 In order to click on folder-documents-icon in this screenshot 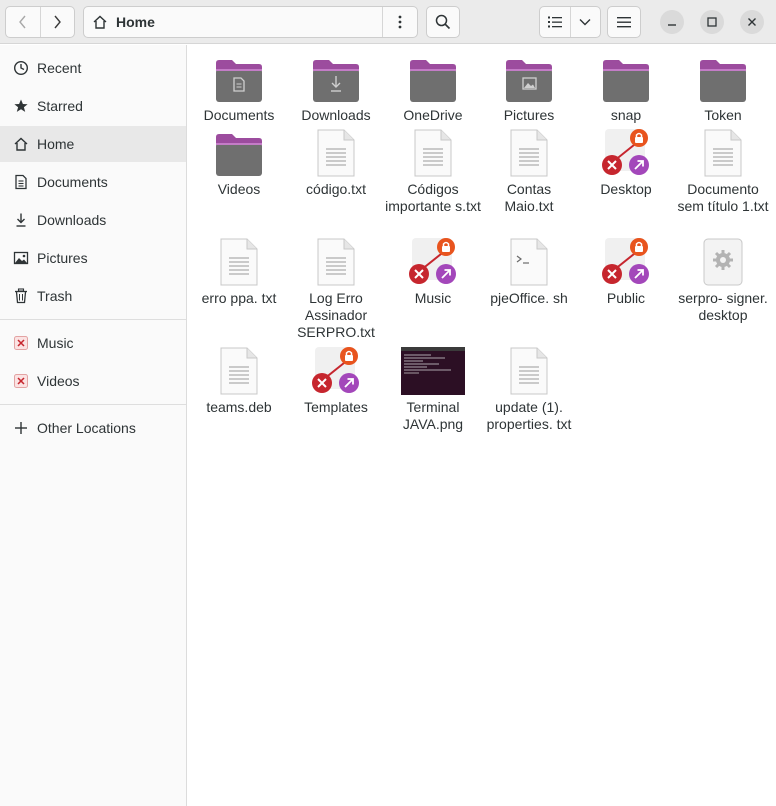, I will do `click(239, 78)`.